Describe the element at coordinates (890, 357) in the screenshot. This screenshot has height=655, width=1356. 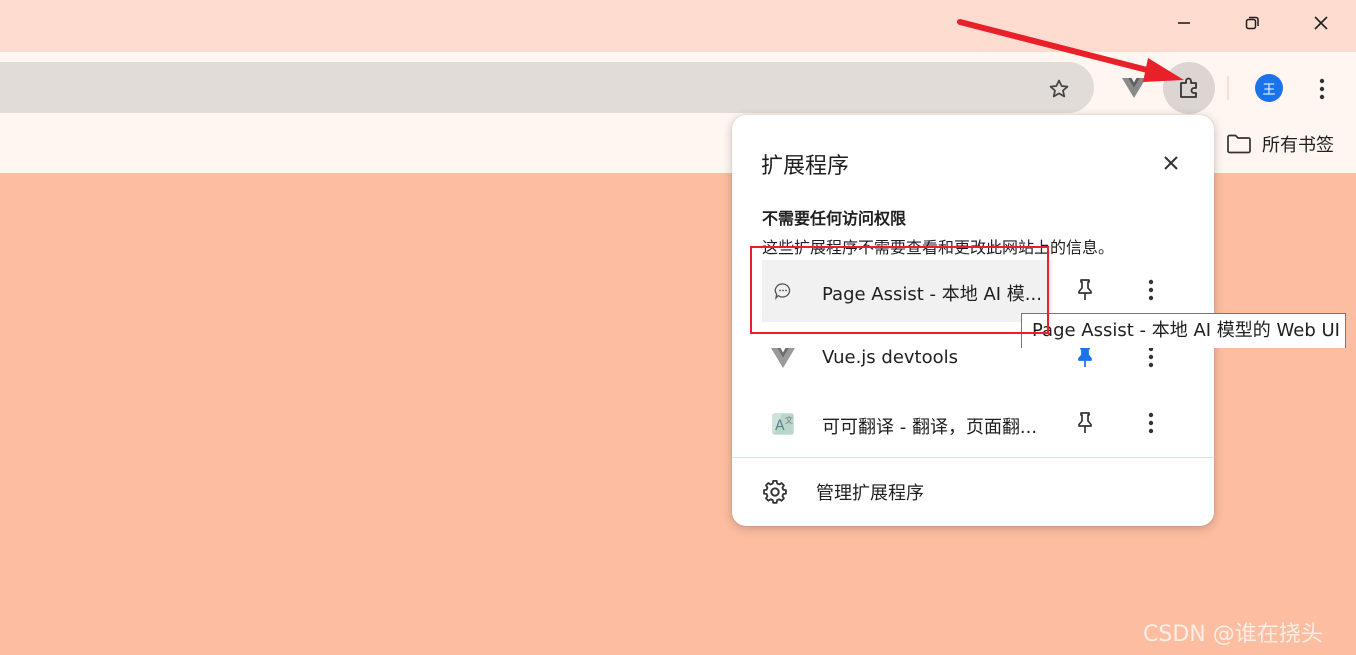
I see `extension-name: Vue.js devtools` at that location.